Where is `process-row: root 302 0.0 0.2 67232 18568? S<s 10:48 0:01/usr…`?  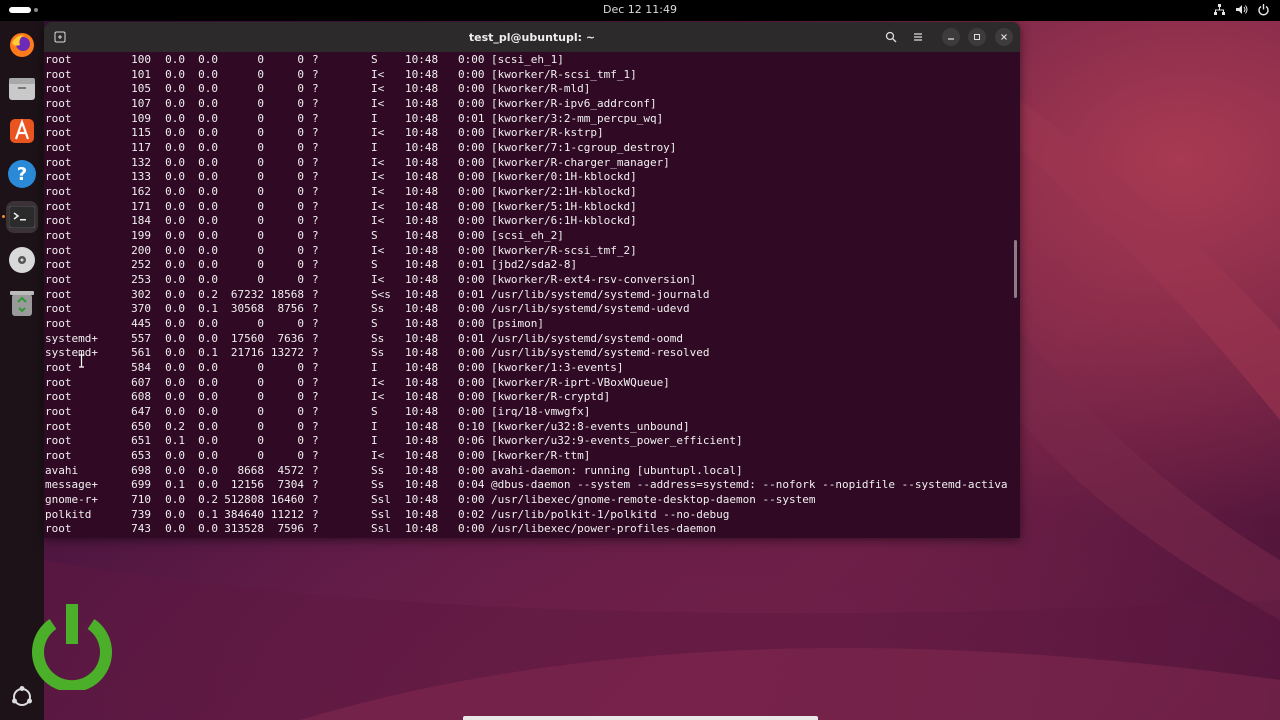 process-row: root 302 0.0 0.2 67232 18568? S<s 10:48 0:01/usr… is located at coordinates (532, 295).